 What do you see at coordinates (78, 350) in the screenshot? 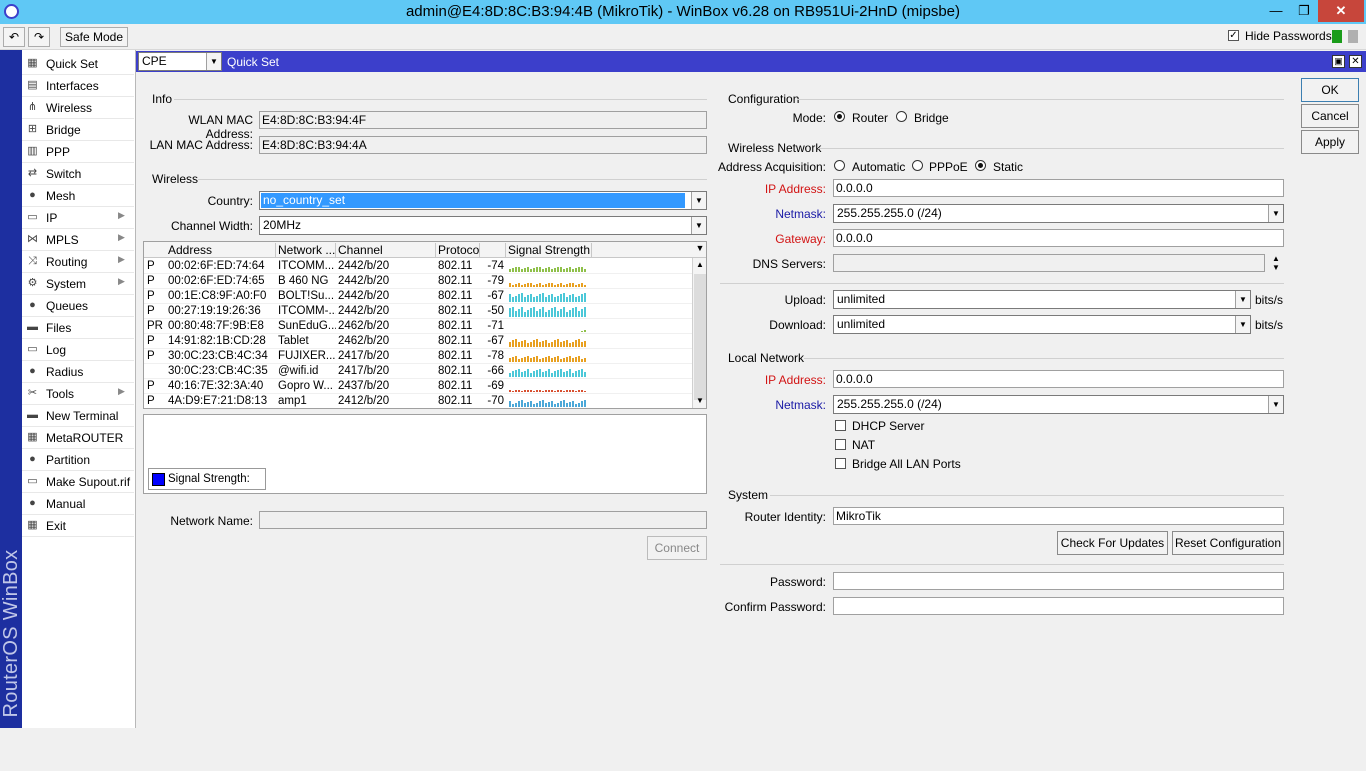
I see `sidebar-item-log: ▭ Log` at bounding box center [78, 350].